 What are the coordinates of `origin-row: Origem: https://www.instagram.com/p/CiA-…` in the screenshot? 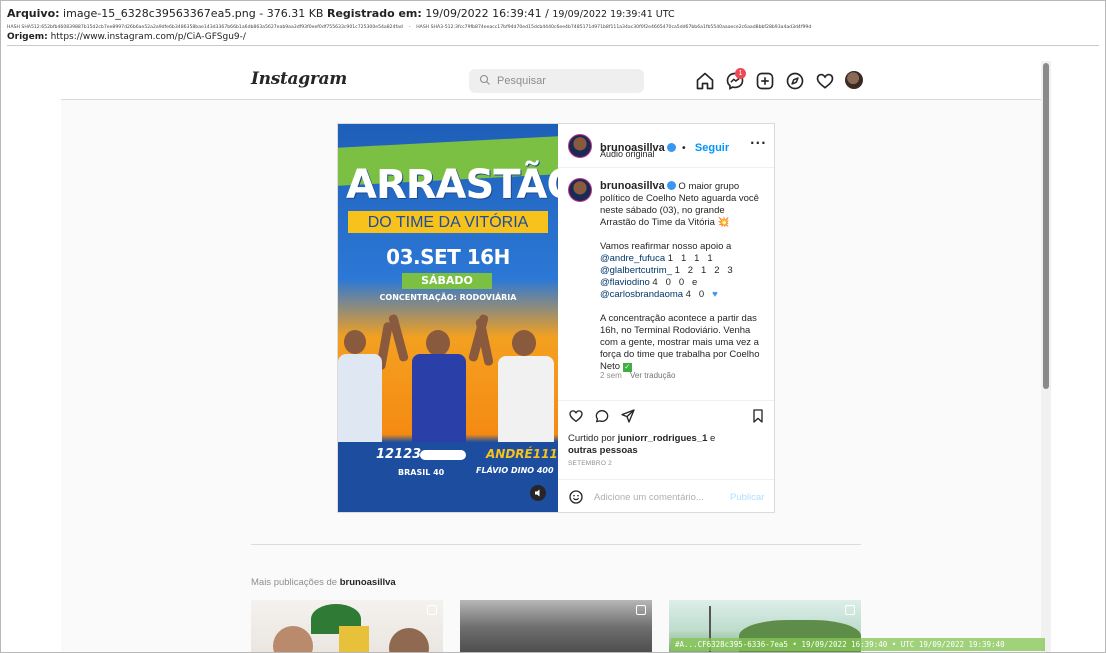 It's located at (553, 37).